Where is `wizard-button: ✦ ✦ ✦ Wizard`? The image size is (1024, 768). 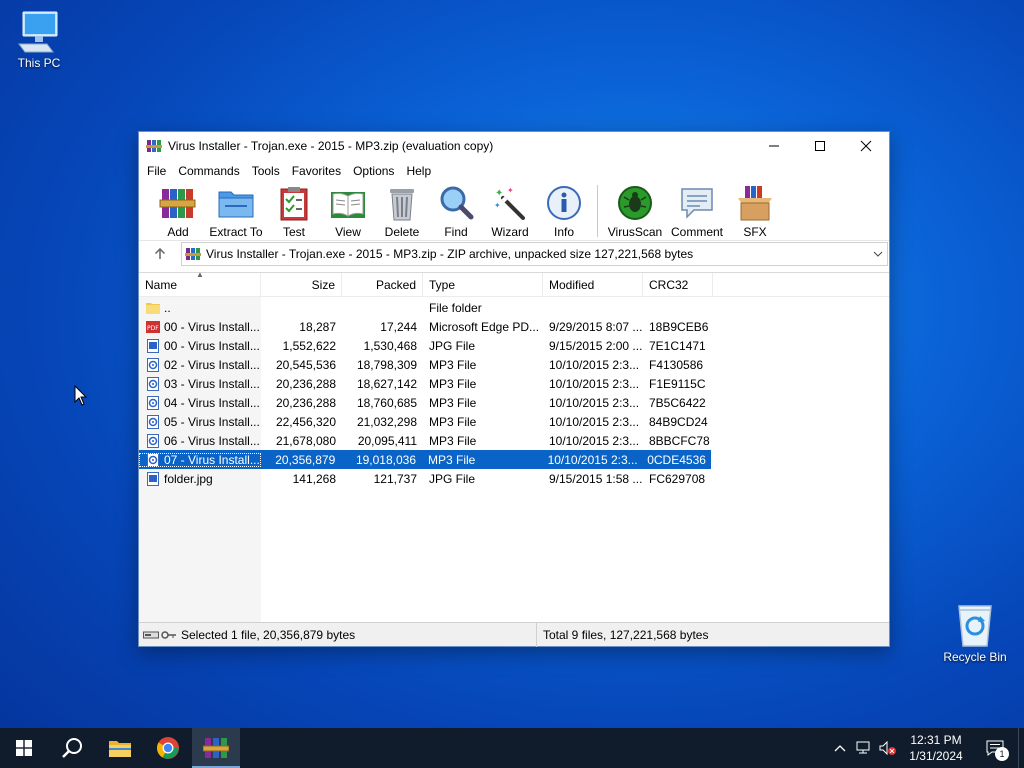 wizard-button: ✦ ✦ ✦ Wizard is located at coordinates (510, 211).